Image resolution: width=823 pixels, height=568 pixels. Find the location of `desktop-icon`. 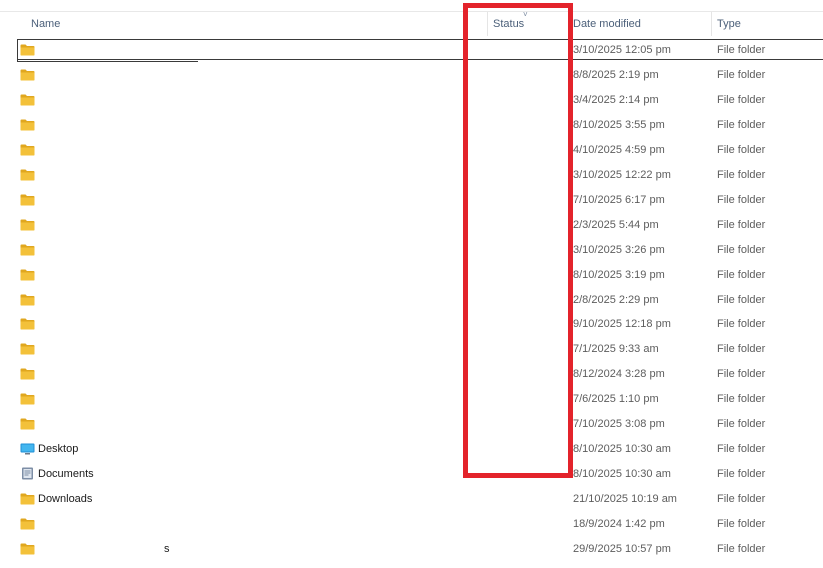

desktop-icon is located at coordinates (27, 449).